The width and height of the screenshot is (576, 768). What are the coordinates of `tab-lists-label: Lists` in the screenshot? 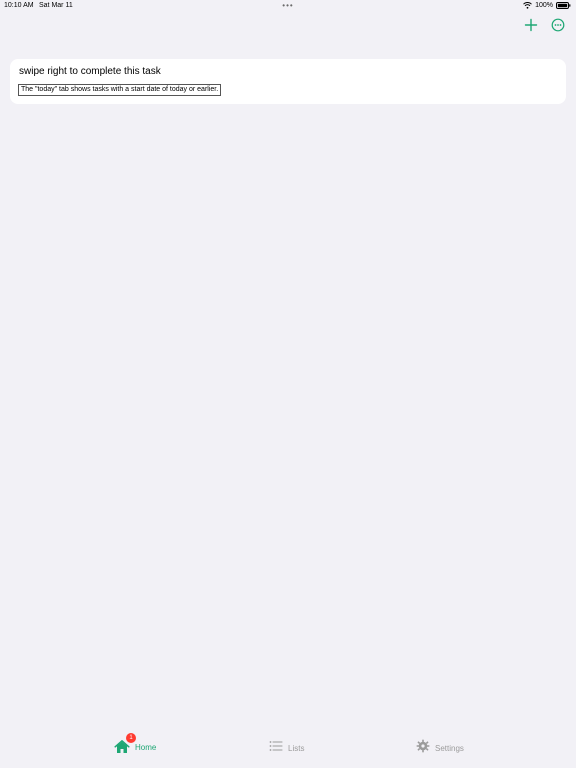 It's located at (296, 748).